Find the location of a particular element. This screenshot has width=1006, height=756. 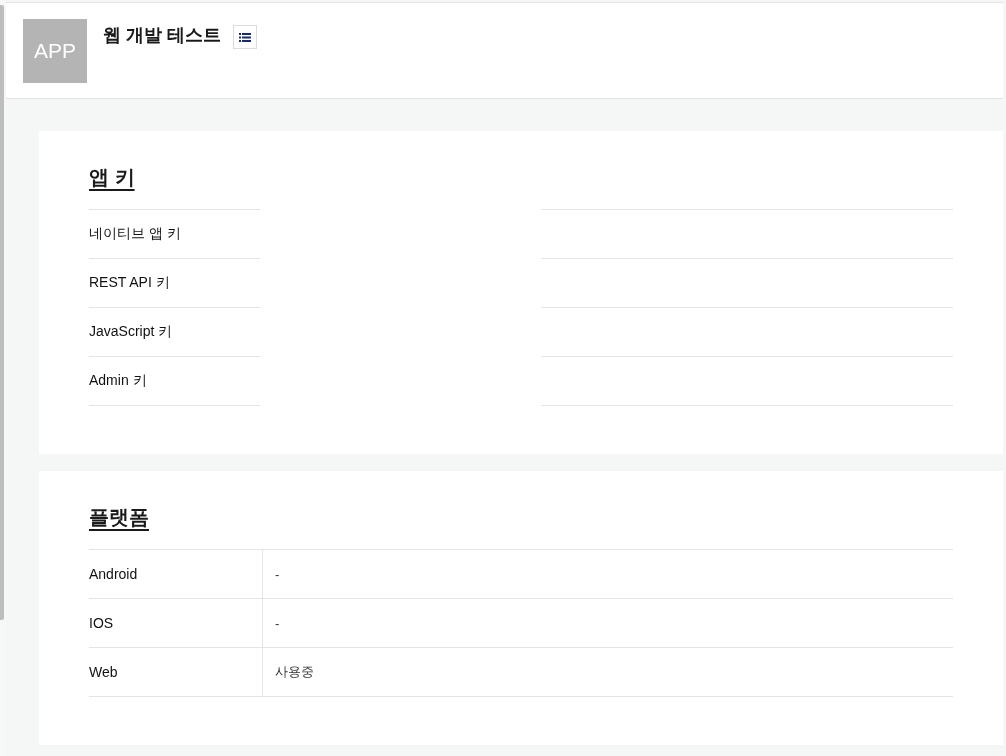

platform-name: Web is located at coordinates (175, 672).